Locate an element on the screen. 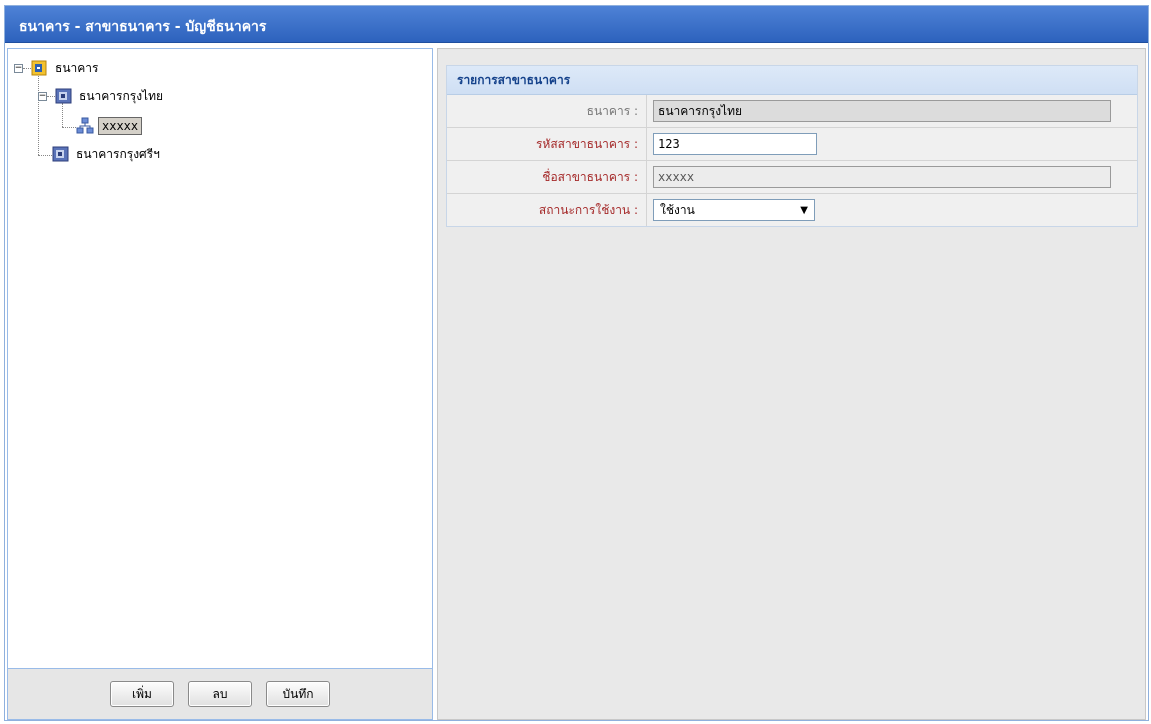  form-row-branch-name: ชื่อสาขาธนาคาร : is located at coordinates (792, 177).